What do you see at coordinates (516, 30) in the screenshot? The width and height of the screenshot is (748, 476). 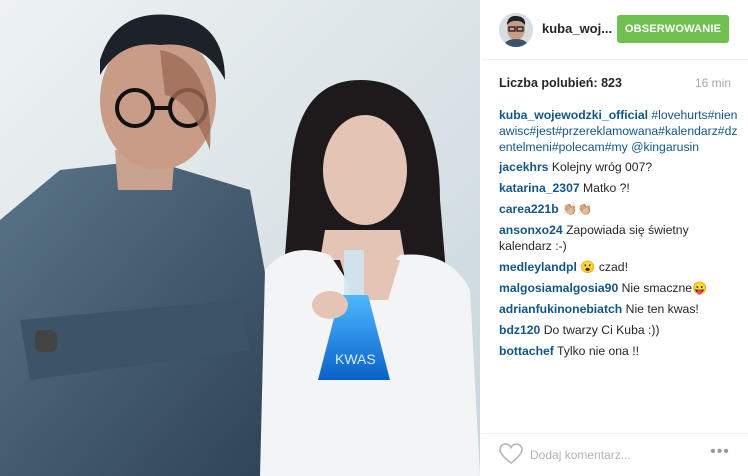 I see `avatar` at bounding box center [516, 30].